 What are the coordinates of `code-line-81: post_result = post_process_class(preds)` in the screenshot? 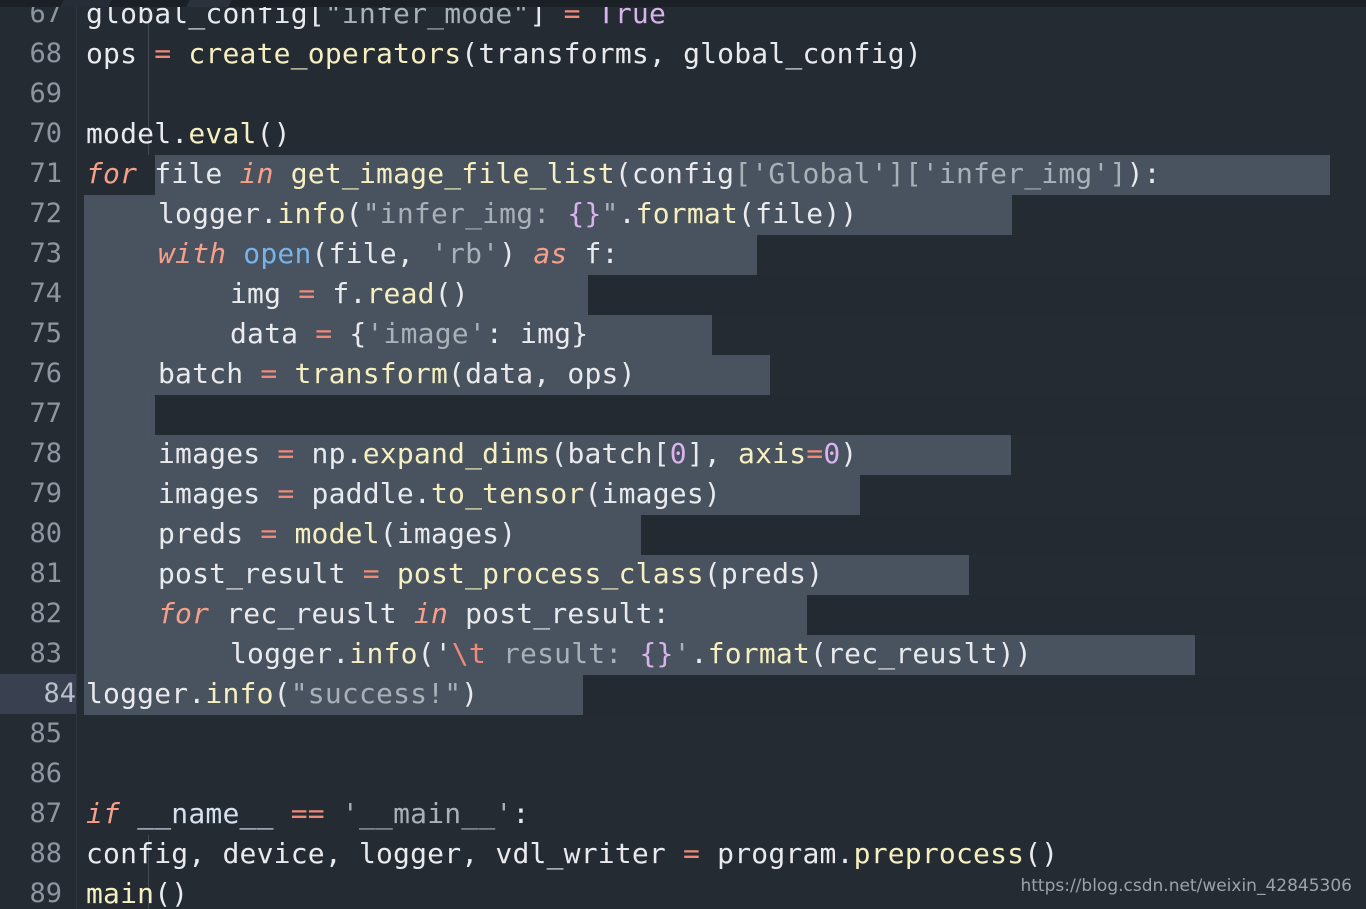 It's located at (454, 574).